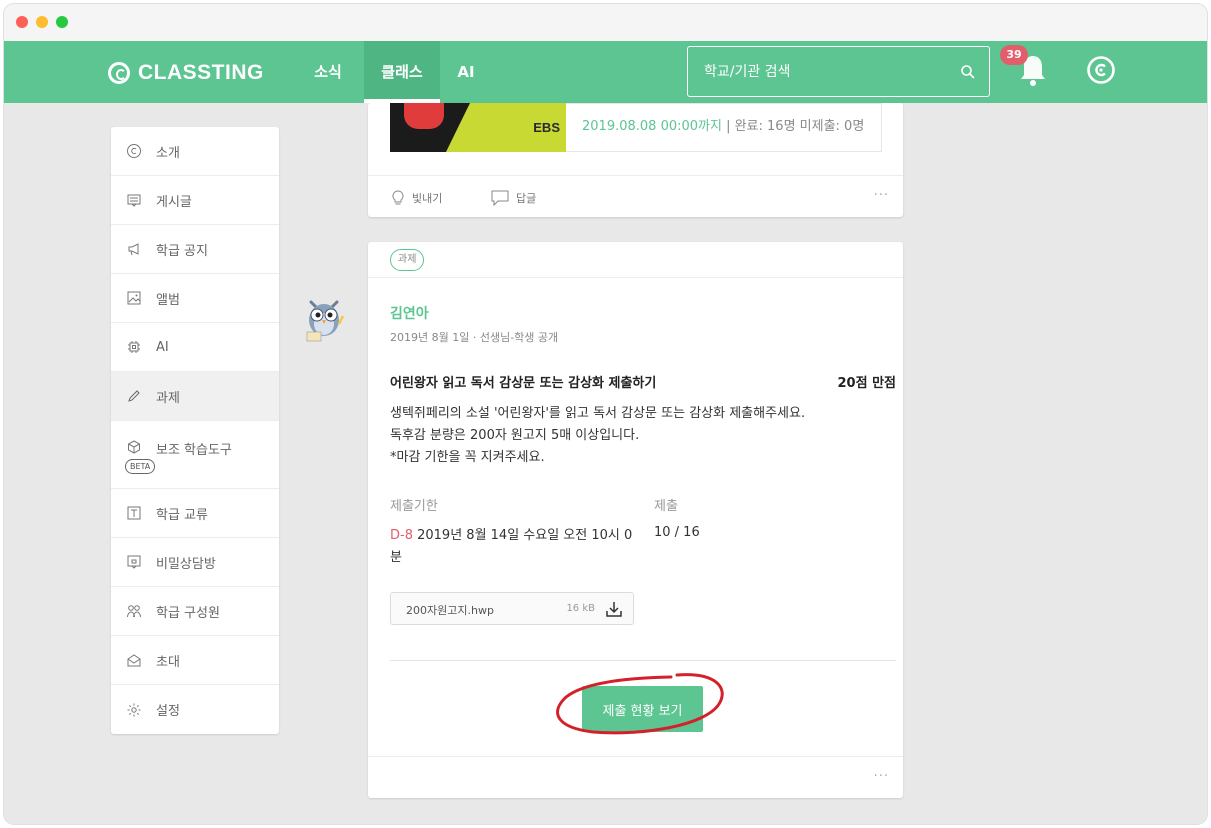 The height and width of the screenshot is (828, 1211). I want to click on close-window-button, so click(22, 22).